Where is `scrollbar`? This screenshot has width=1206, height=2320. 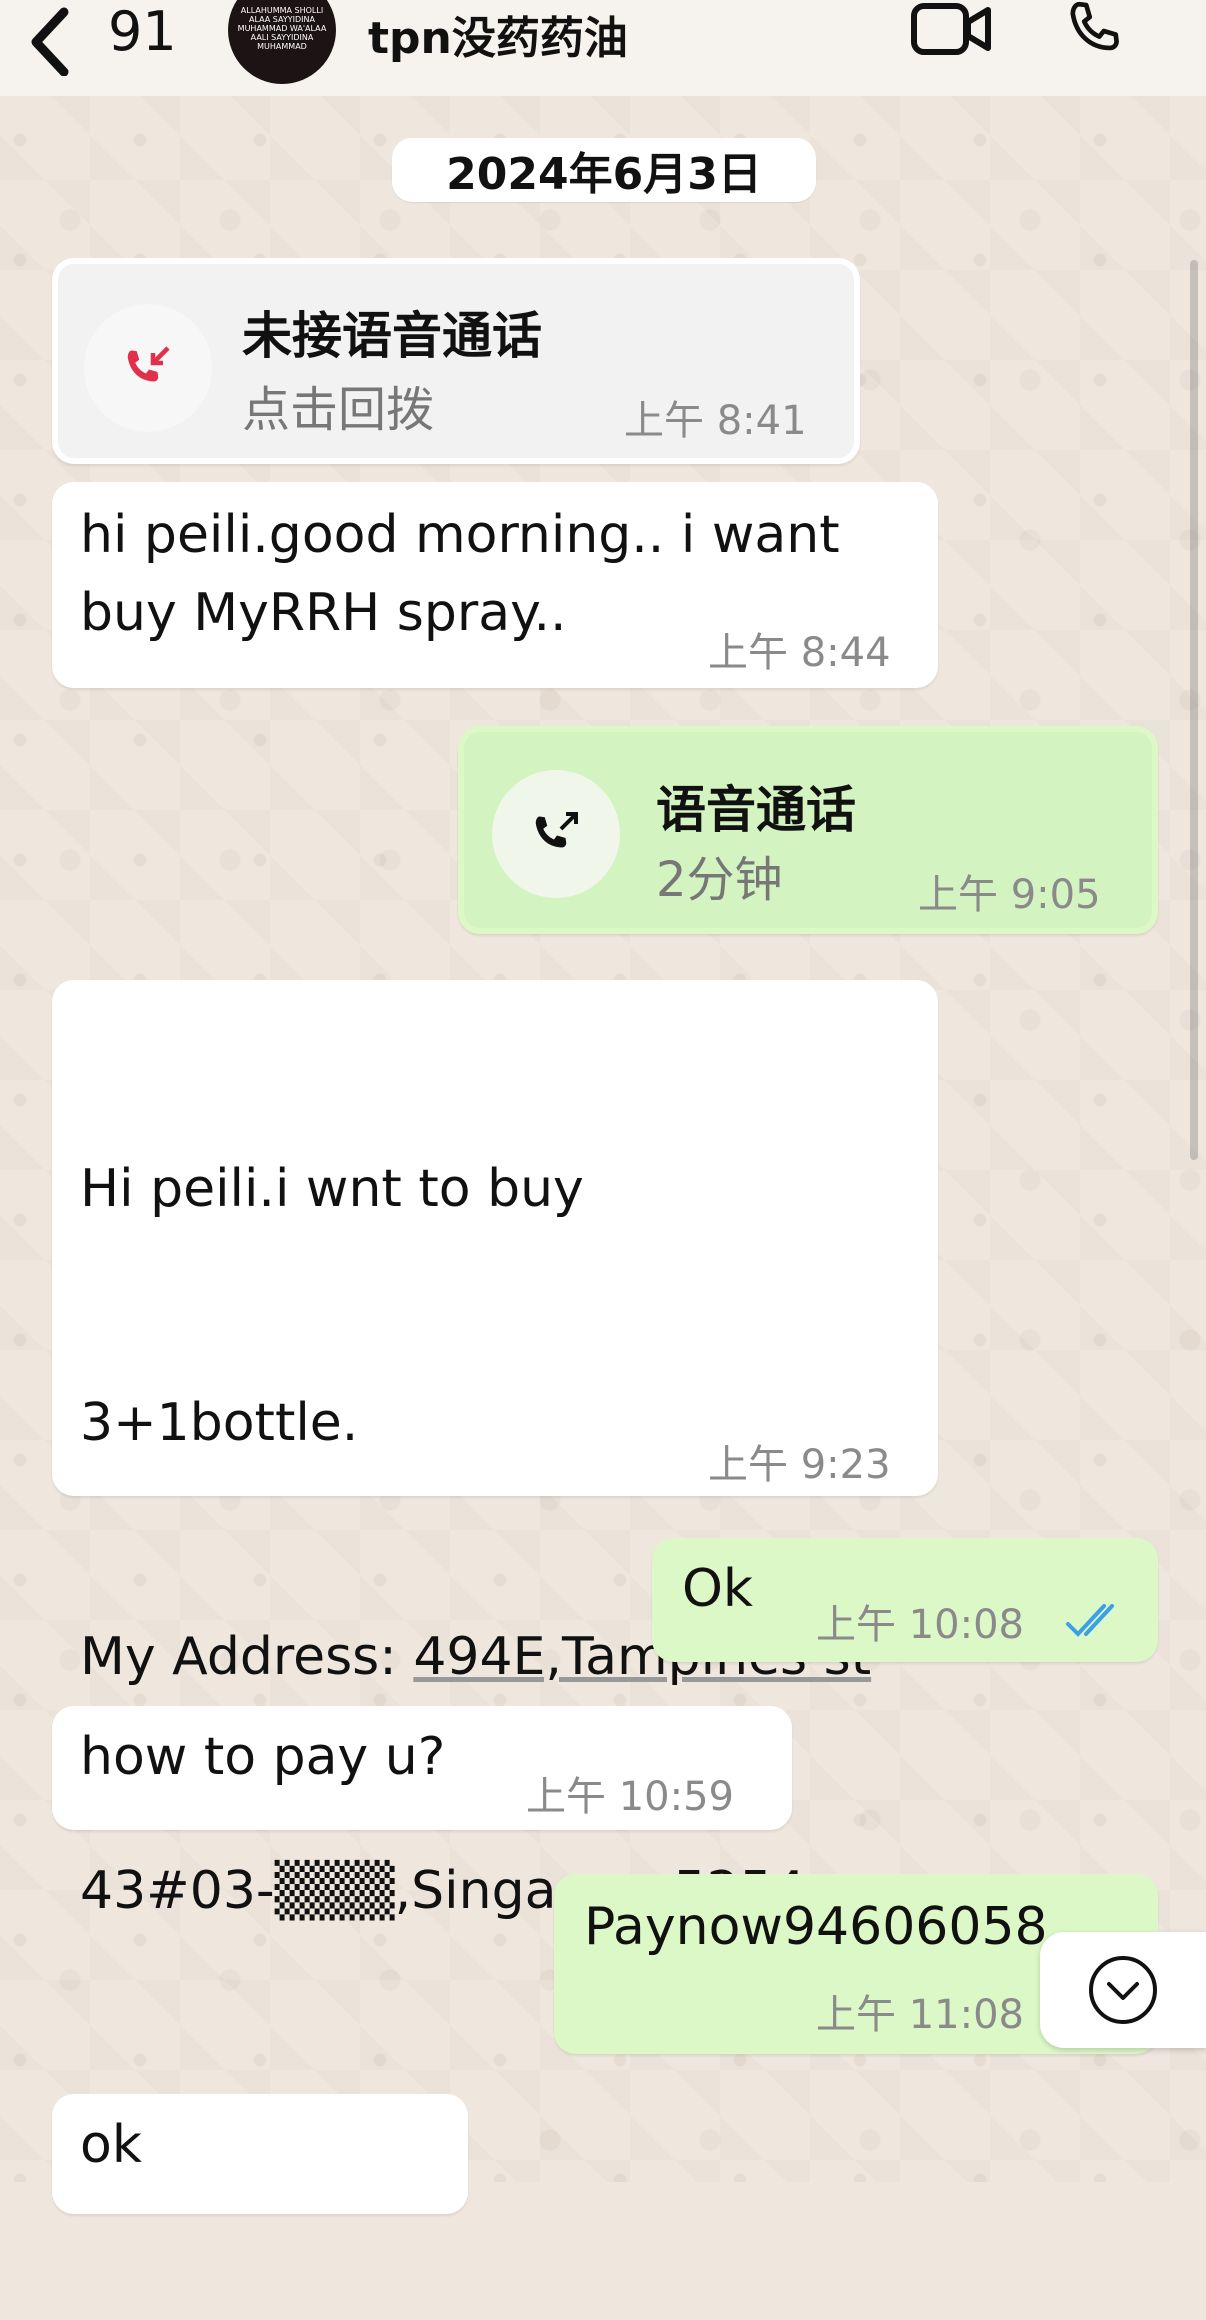 scrollbar is located at coordinates (1194, 710).